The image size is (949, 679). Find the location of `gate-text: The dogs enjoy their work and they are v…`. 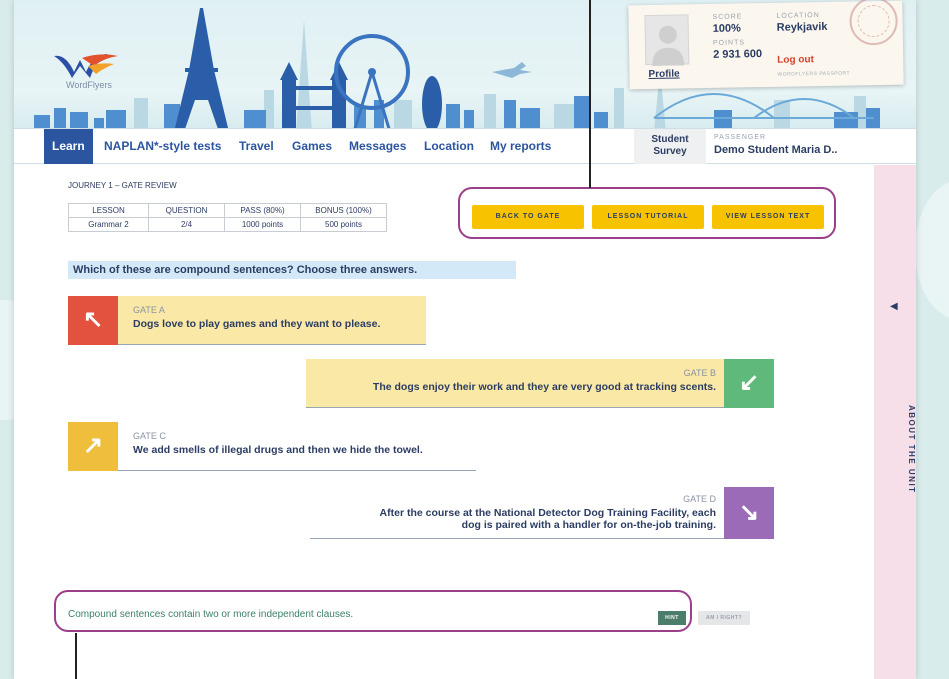

gate-text: The dogs enjoy their work and they are v… is located at coordinates (544, 387).